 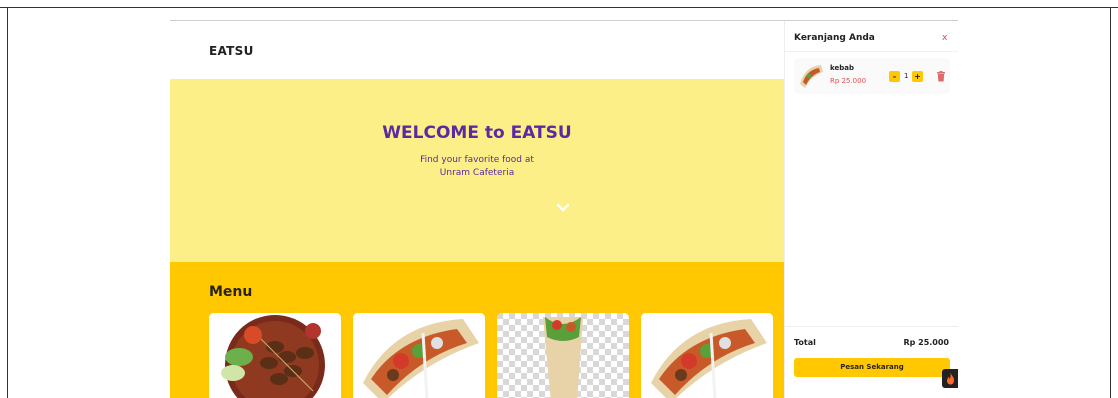 I want to click on brand-logo: EATSU, so click(x=231, y=51).